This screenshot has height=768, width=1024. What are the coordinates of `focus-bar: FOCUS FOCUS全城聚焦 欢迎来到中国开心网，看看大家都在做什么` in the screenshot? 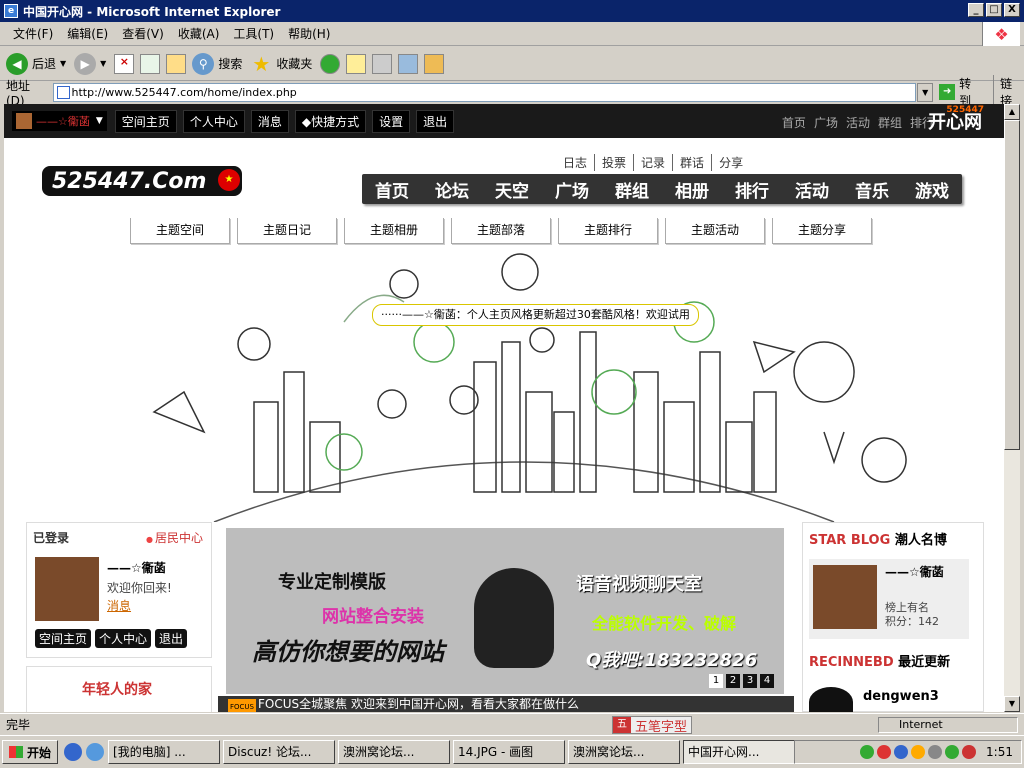 It's located at (506, 704).